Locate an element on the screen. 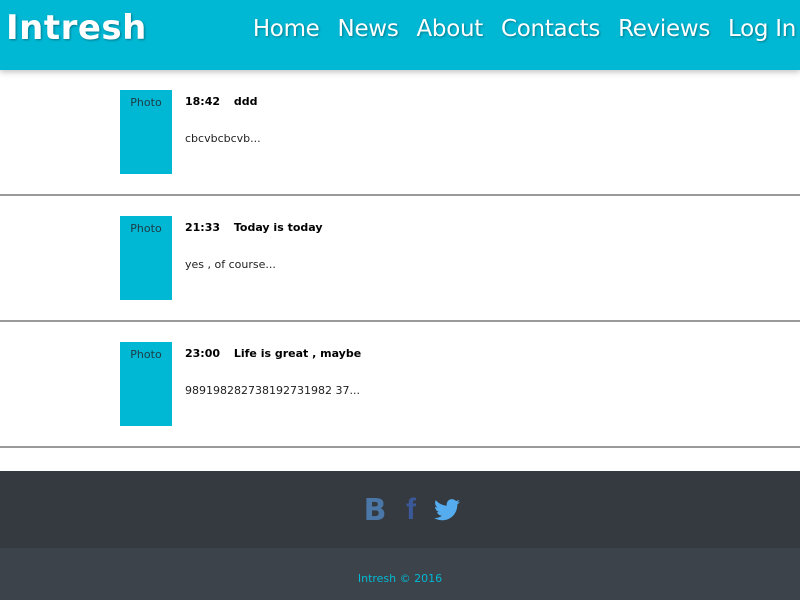 Image resolution: width=800 pixels, height=600 pixels. nav-login: Log In is located at coordinates (762, 29).